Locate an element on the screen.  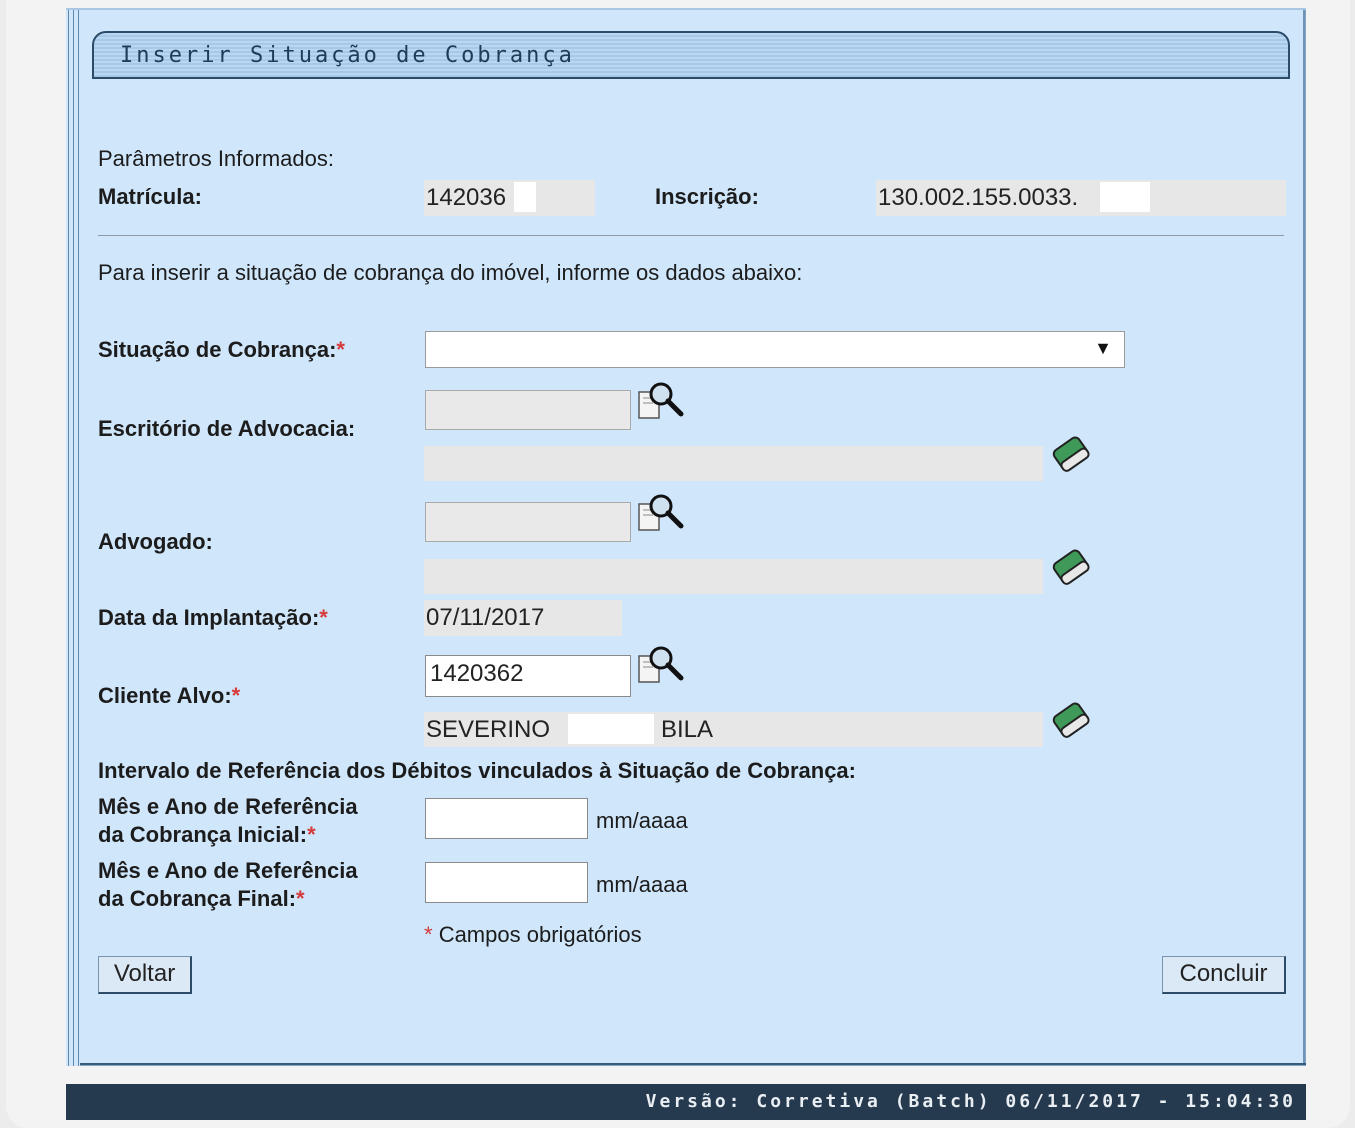
matricula-value: 142036 is located at coordinates (509, 198).